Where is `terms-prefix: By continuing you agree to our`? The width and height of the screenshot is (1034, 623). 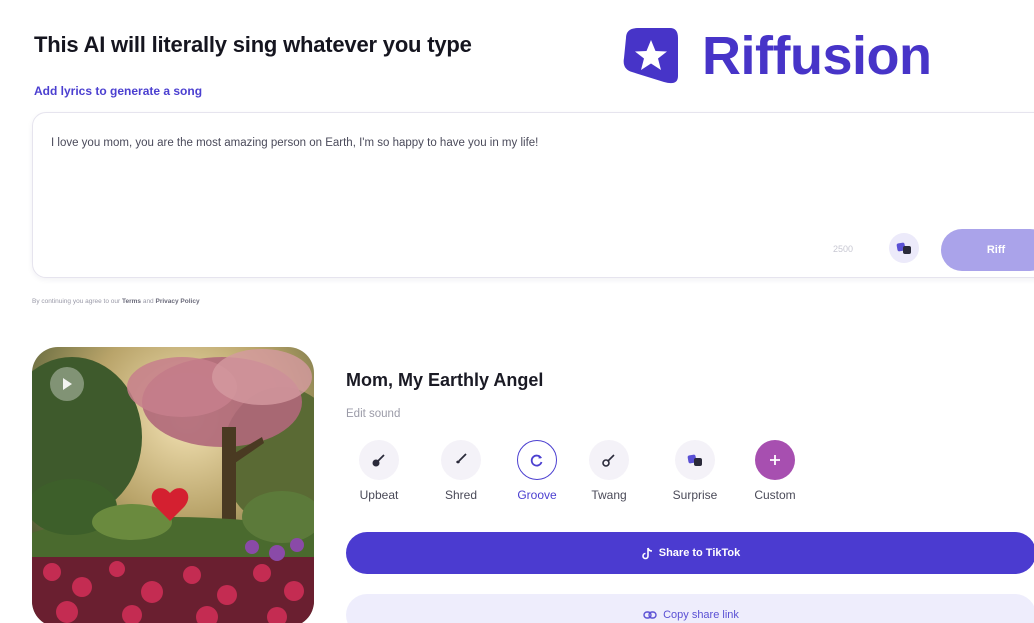 terms-prefix: By continuing you agree to our is located at coordinates (76, 301).